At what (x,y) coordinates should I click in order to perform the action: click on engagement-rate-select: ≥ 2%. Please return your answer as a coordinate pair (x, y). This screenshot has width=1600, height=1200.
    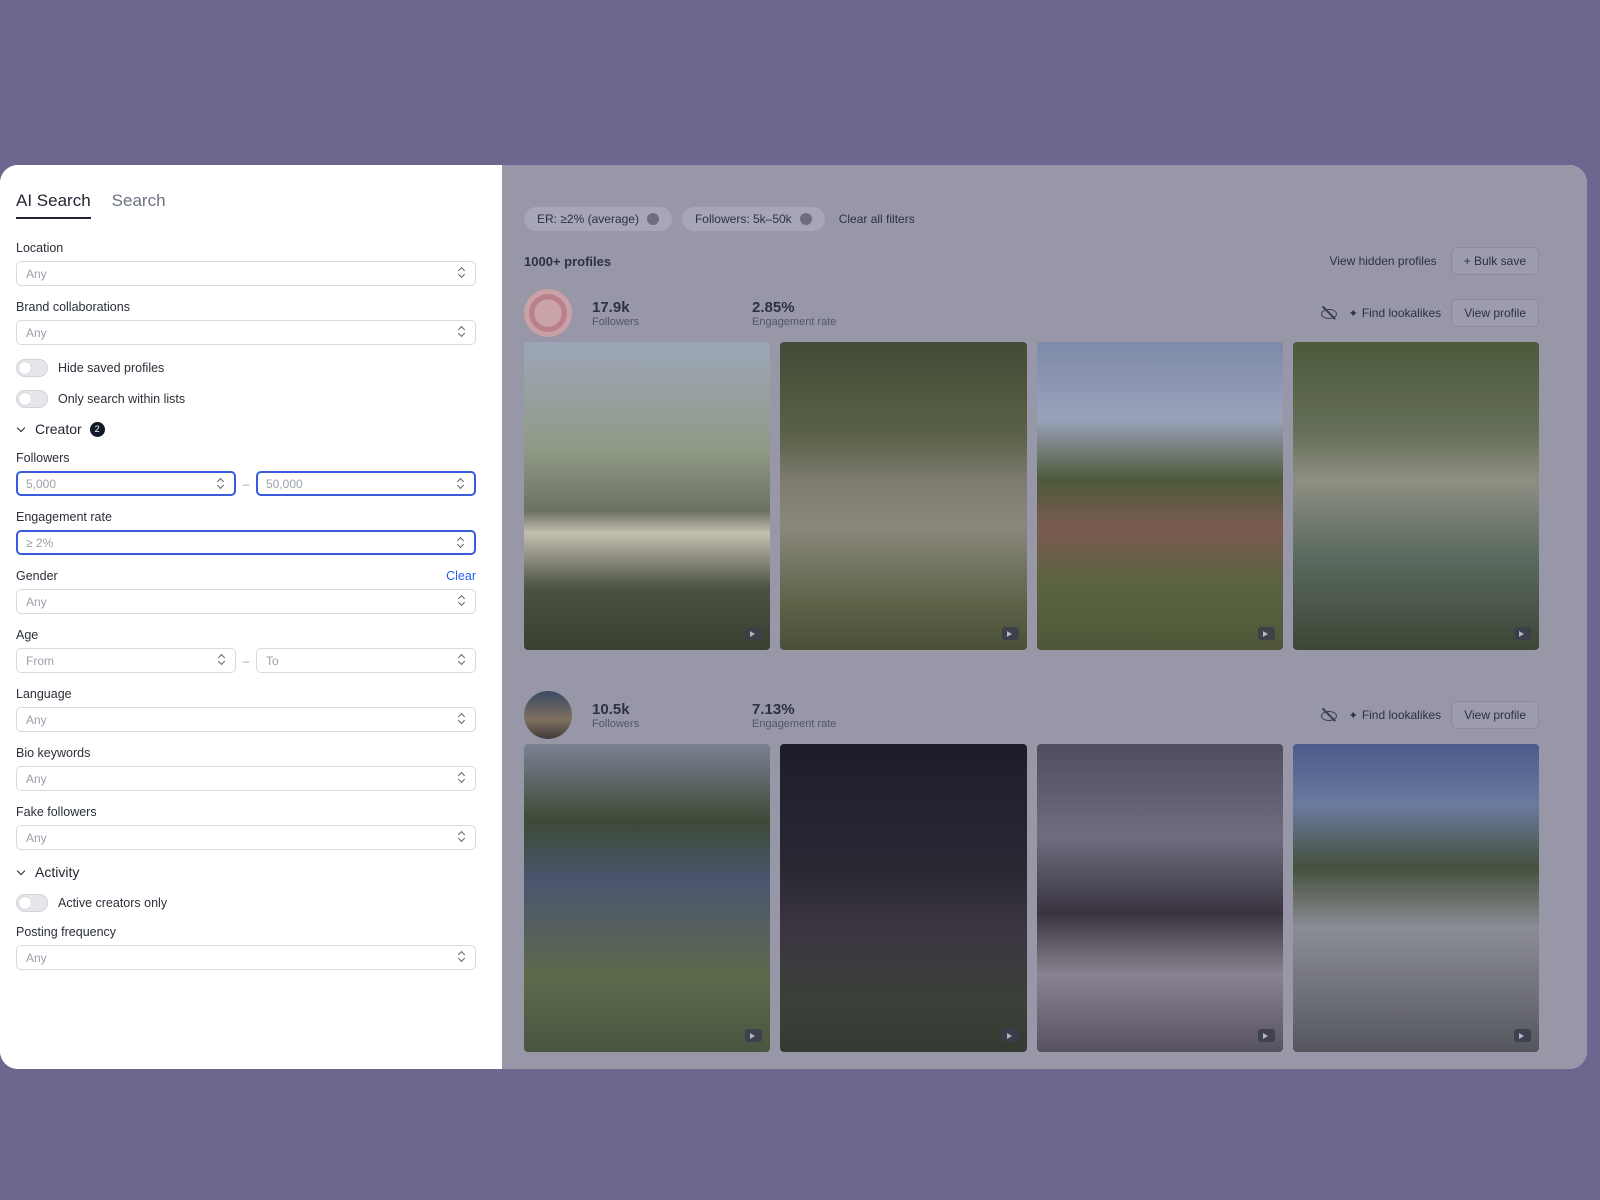
    Looking at the image, I should click on (246, 542).